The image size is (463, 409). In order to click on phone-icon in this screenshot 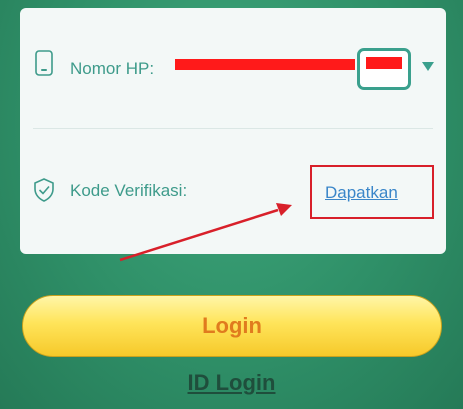, I will do `click(44, 63)`.